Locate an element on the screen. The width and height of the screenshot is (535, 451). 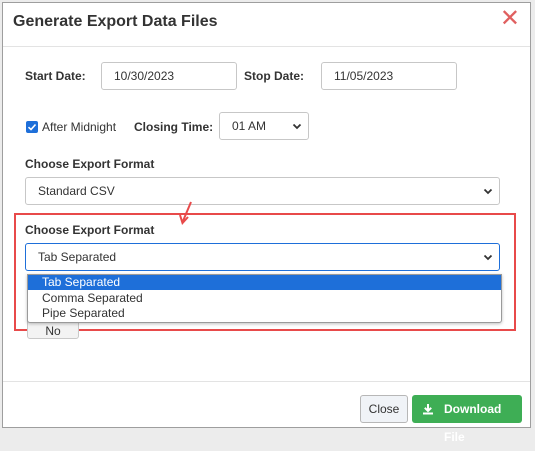
delimiter-option-tab: Tab Separated is located at coordinates (264, 282).